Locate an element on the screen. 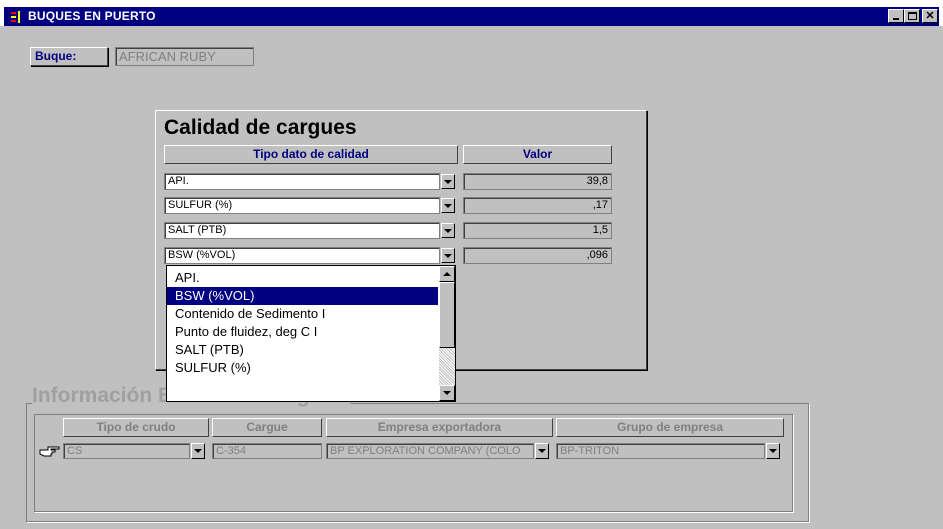 The height and width of the screenshot is (529, 943). valor-field-row-3: 1,5 is located at coordinates (537, 230).